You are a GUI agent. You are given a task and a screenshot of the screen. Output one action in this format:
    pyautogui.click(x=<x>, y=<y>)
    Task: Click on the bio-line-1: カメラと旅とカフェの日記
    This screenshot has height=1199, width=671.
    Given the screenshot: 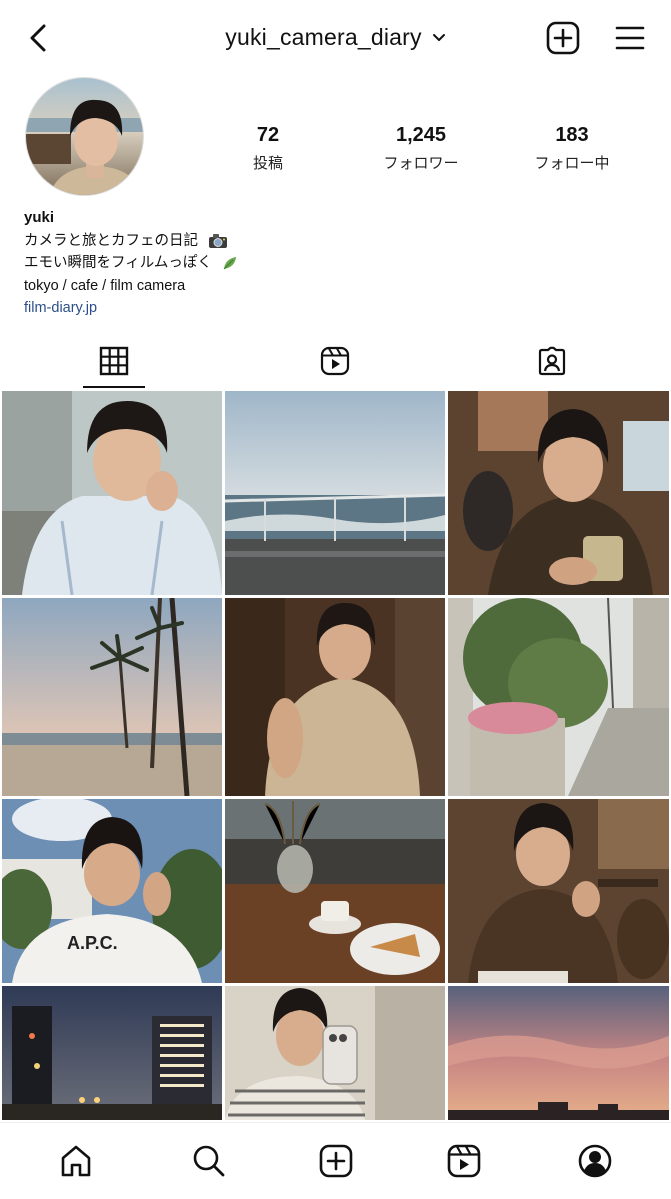 What is the action you would take?
    pyautogui.click(x=334, y=241)
    